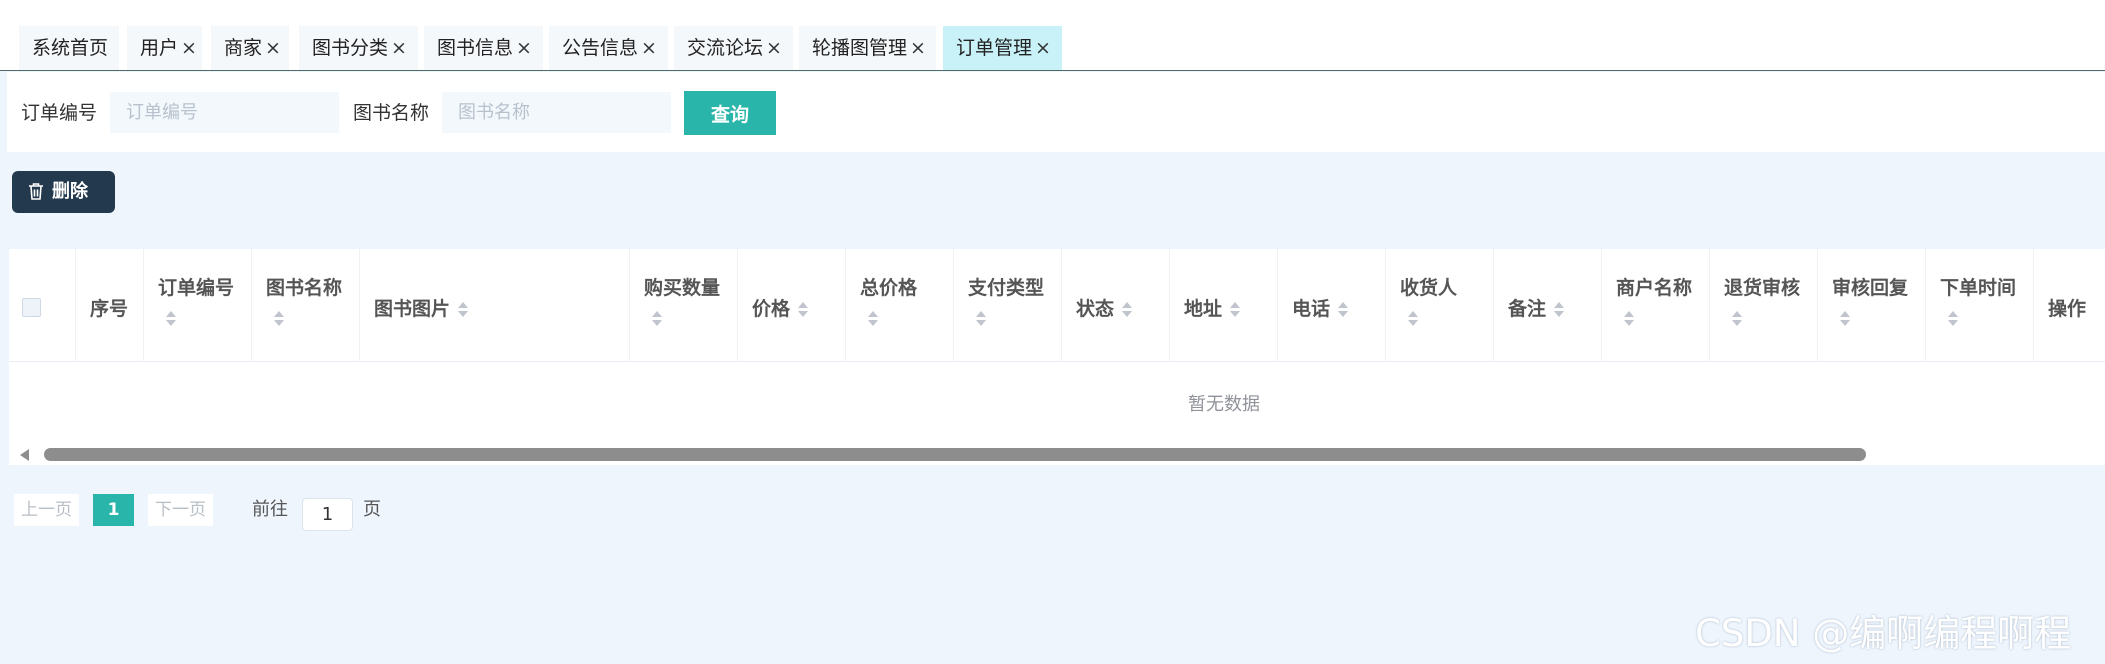 This screenshot has width=2105, height=664. I want to click on col-total-price: 总价格, so click(900, 305).